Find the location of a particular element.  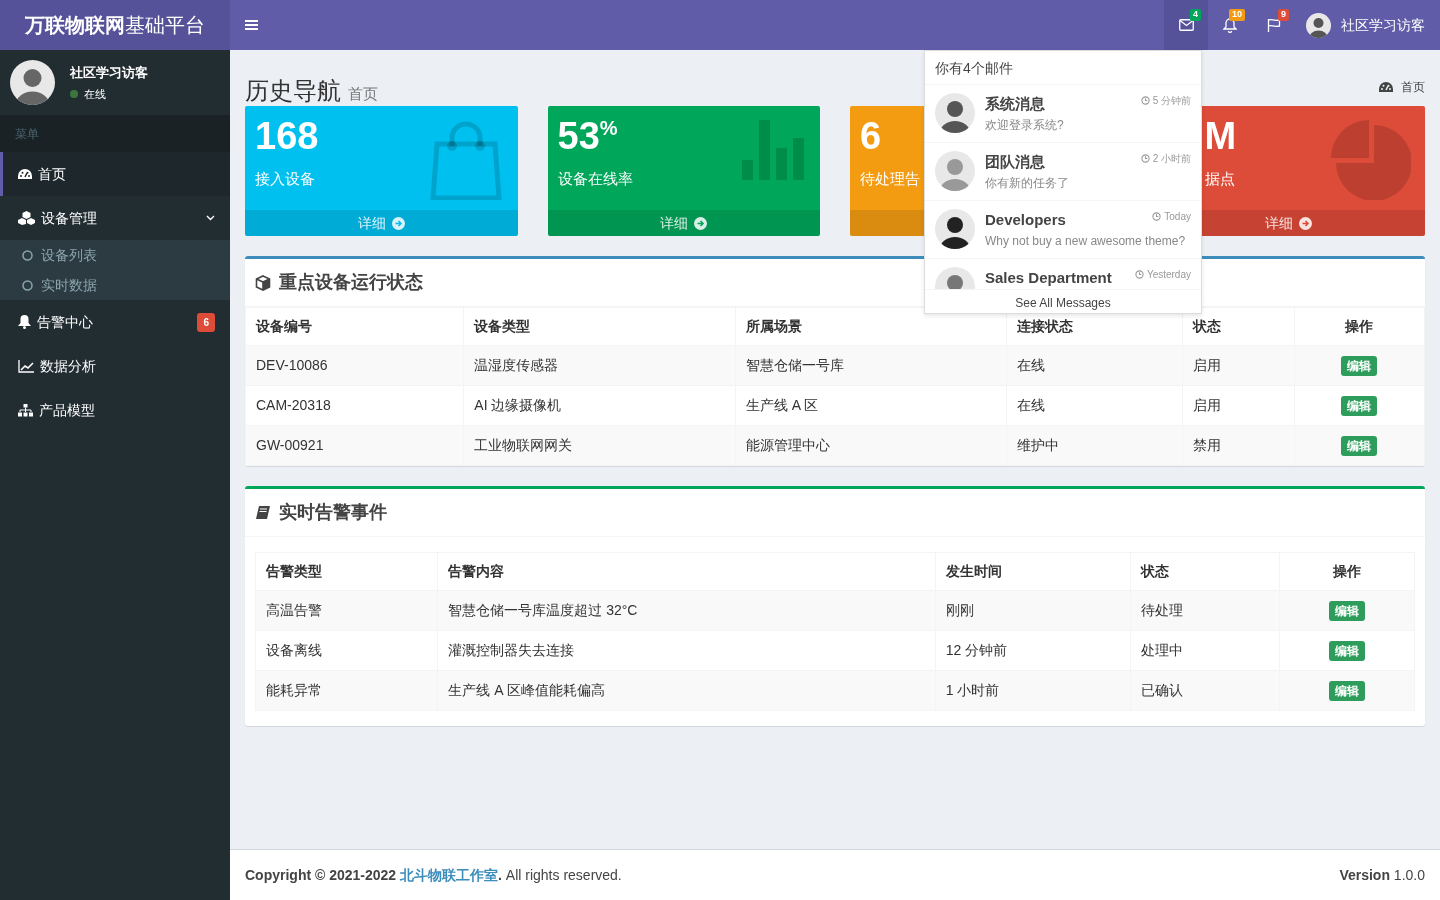

message-item: Developers Today Why not buy a new awesome theme? is located at coordinates (1063, 230).